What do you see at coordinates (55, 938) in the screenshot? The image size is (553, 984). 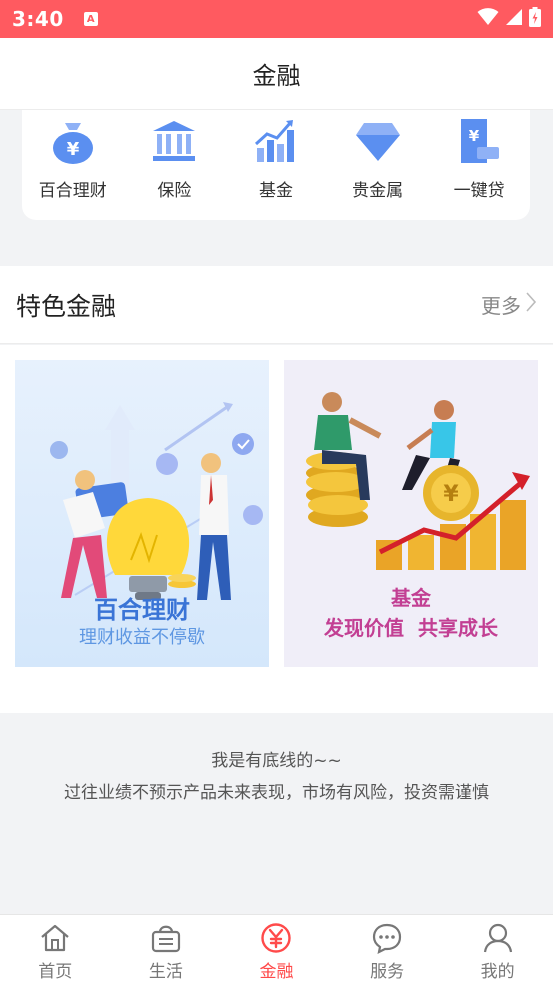 I see `home-icon` at bounding box center [55, 938].